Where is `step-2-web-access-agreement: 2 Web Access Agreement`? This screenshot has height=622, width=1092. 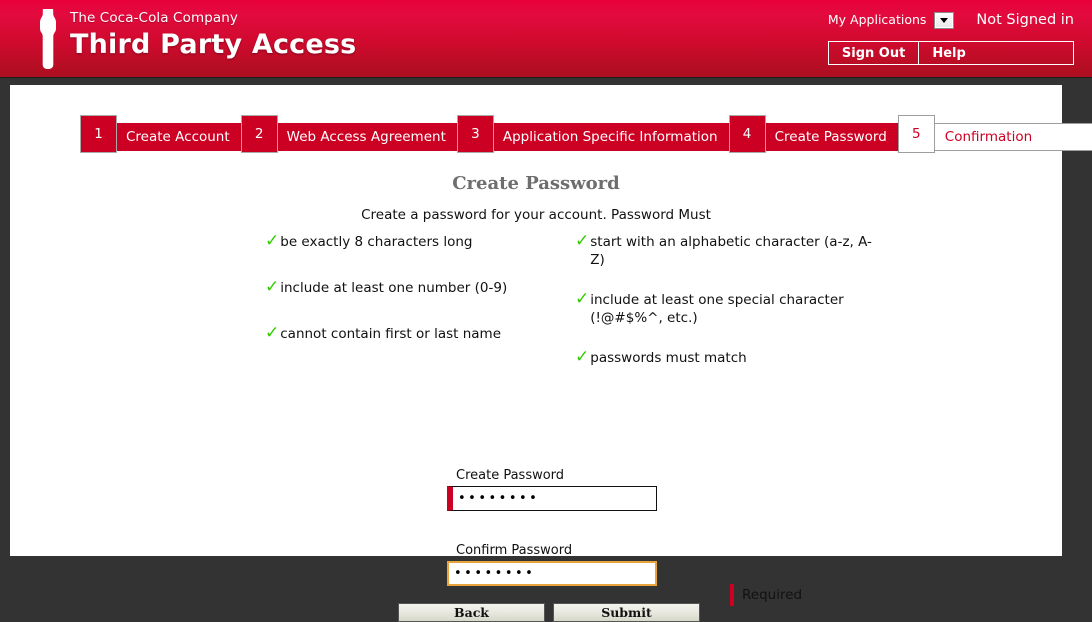 step-2-web-access-agreement: 2 Web Access Agreement is located at coordinates (348, 134).